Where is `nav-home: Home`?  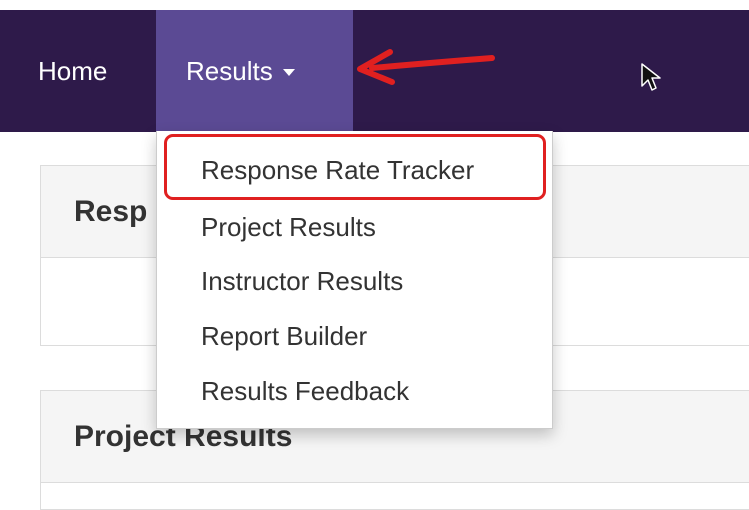 nav-home: Home is located at coordinates (78, 71).